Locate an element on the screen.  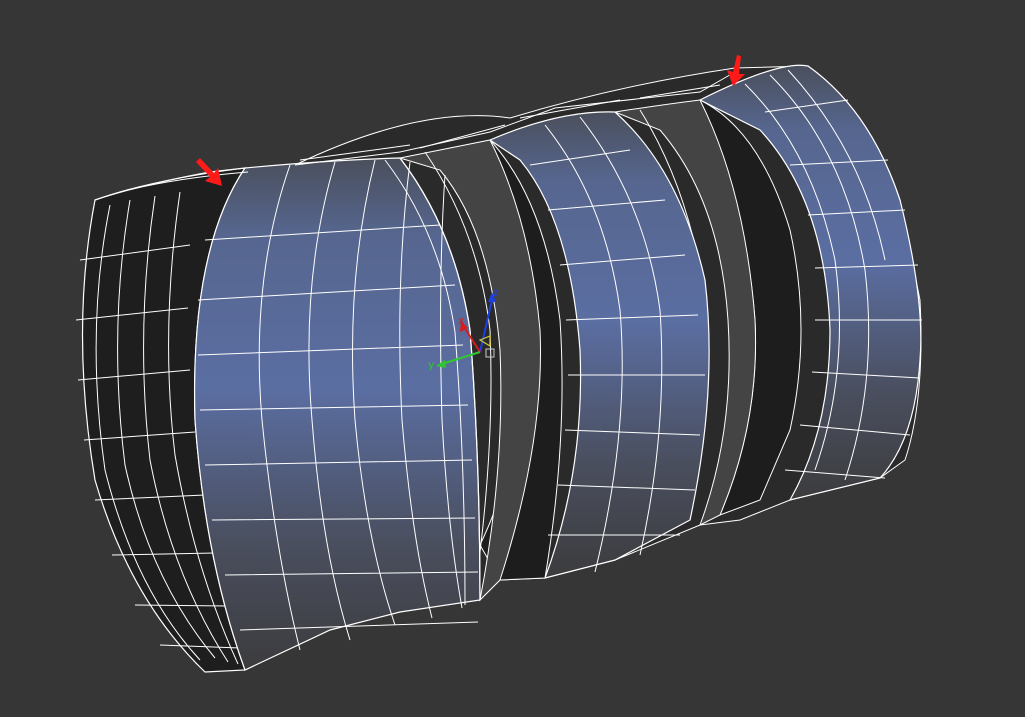
z-axis-label: z is located at coordinates (496, 292).